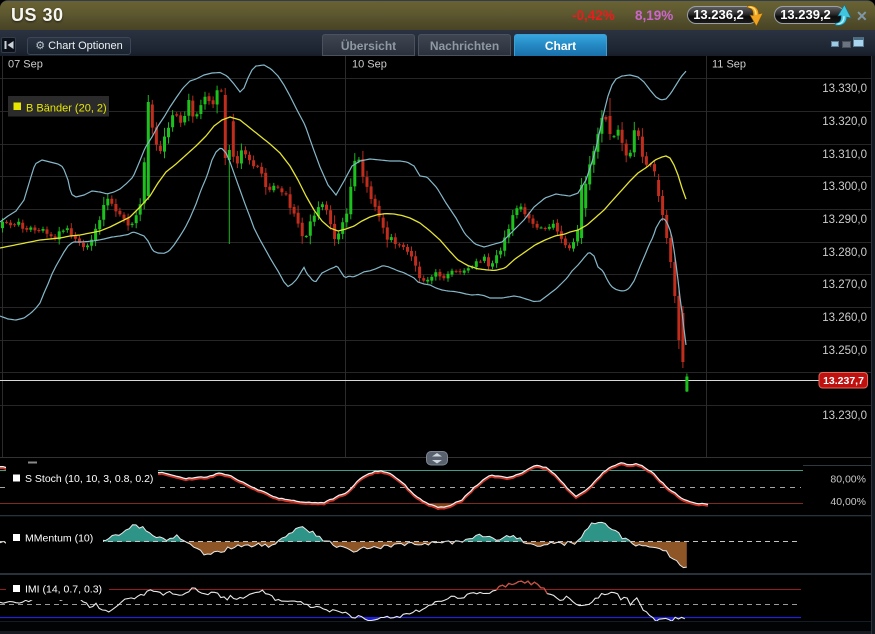  What do you see at coordinates (729, 65) in the screenshot?
I see `svg-text: 11 Sep` at bounding box center [729, 65].